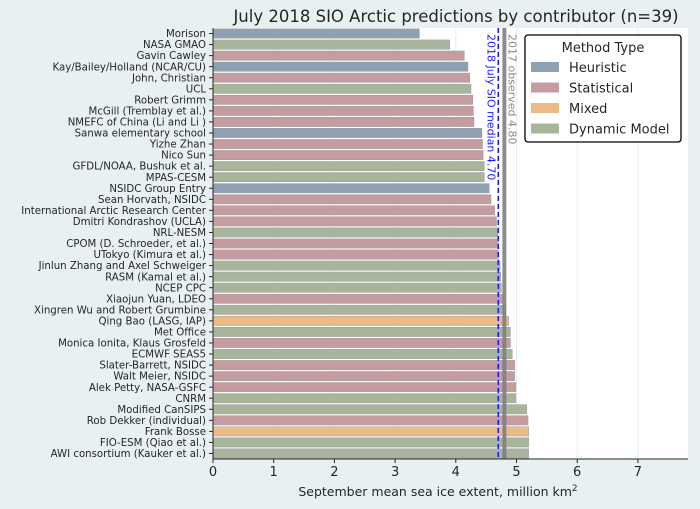 This screenshot has height=509, width=700. I want to click on y-tick-label-7: McGill (Tremblay et al.), so click(147, 111).